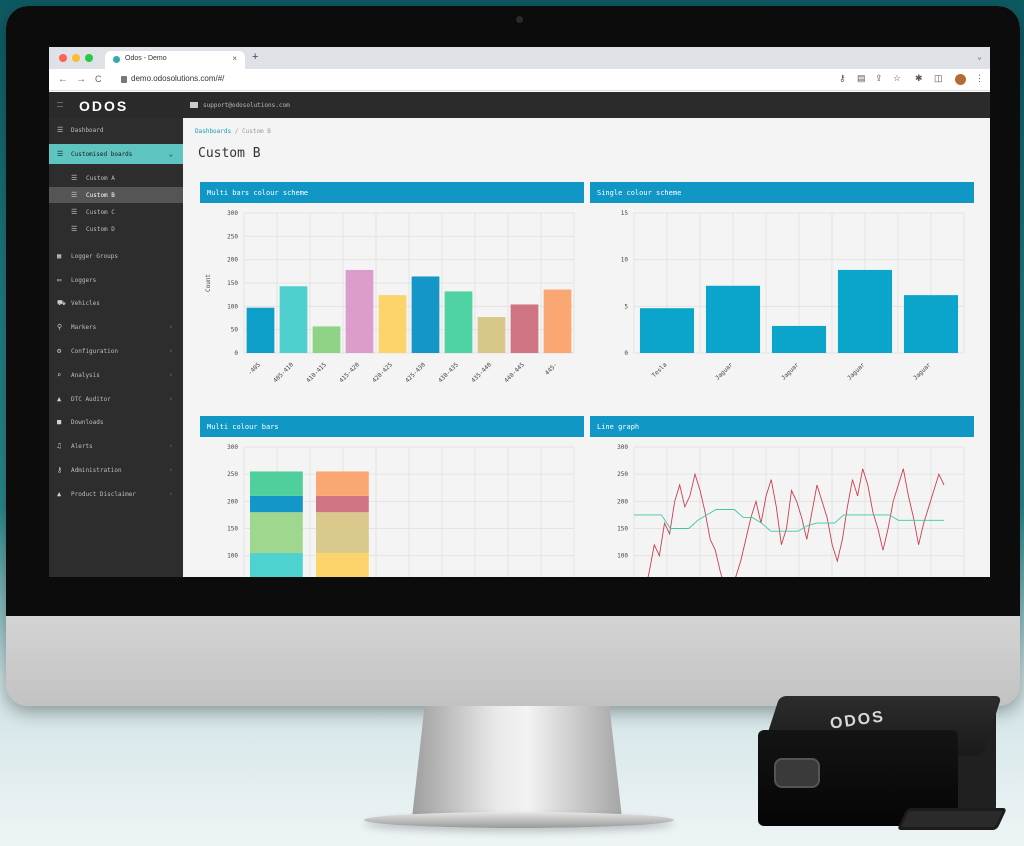 The width and height of the screenshot is (1024, 846). What do you see at coordinates (316, 372) in the screenshot?
I see `x-tick-label: 410-415` at bounding box center [316, 372].